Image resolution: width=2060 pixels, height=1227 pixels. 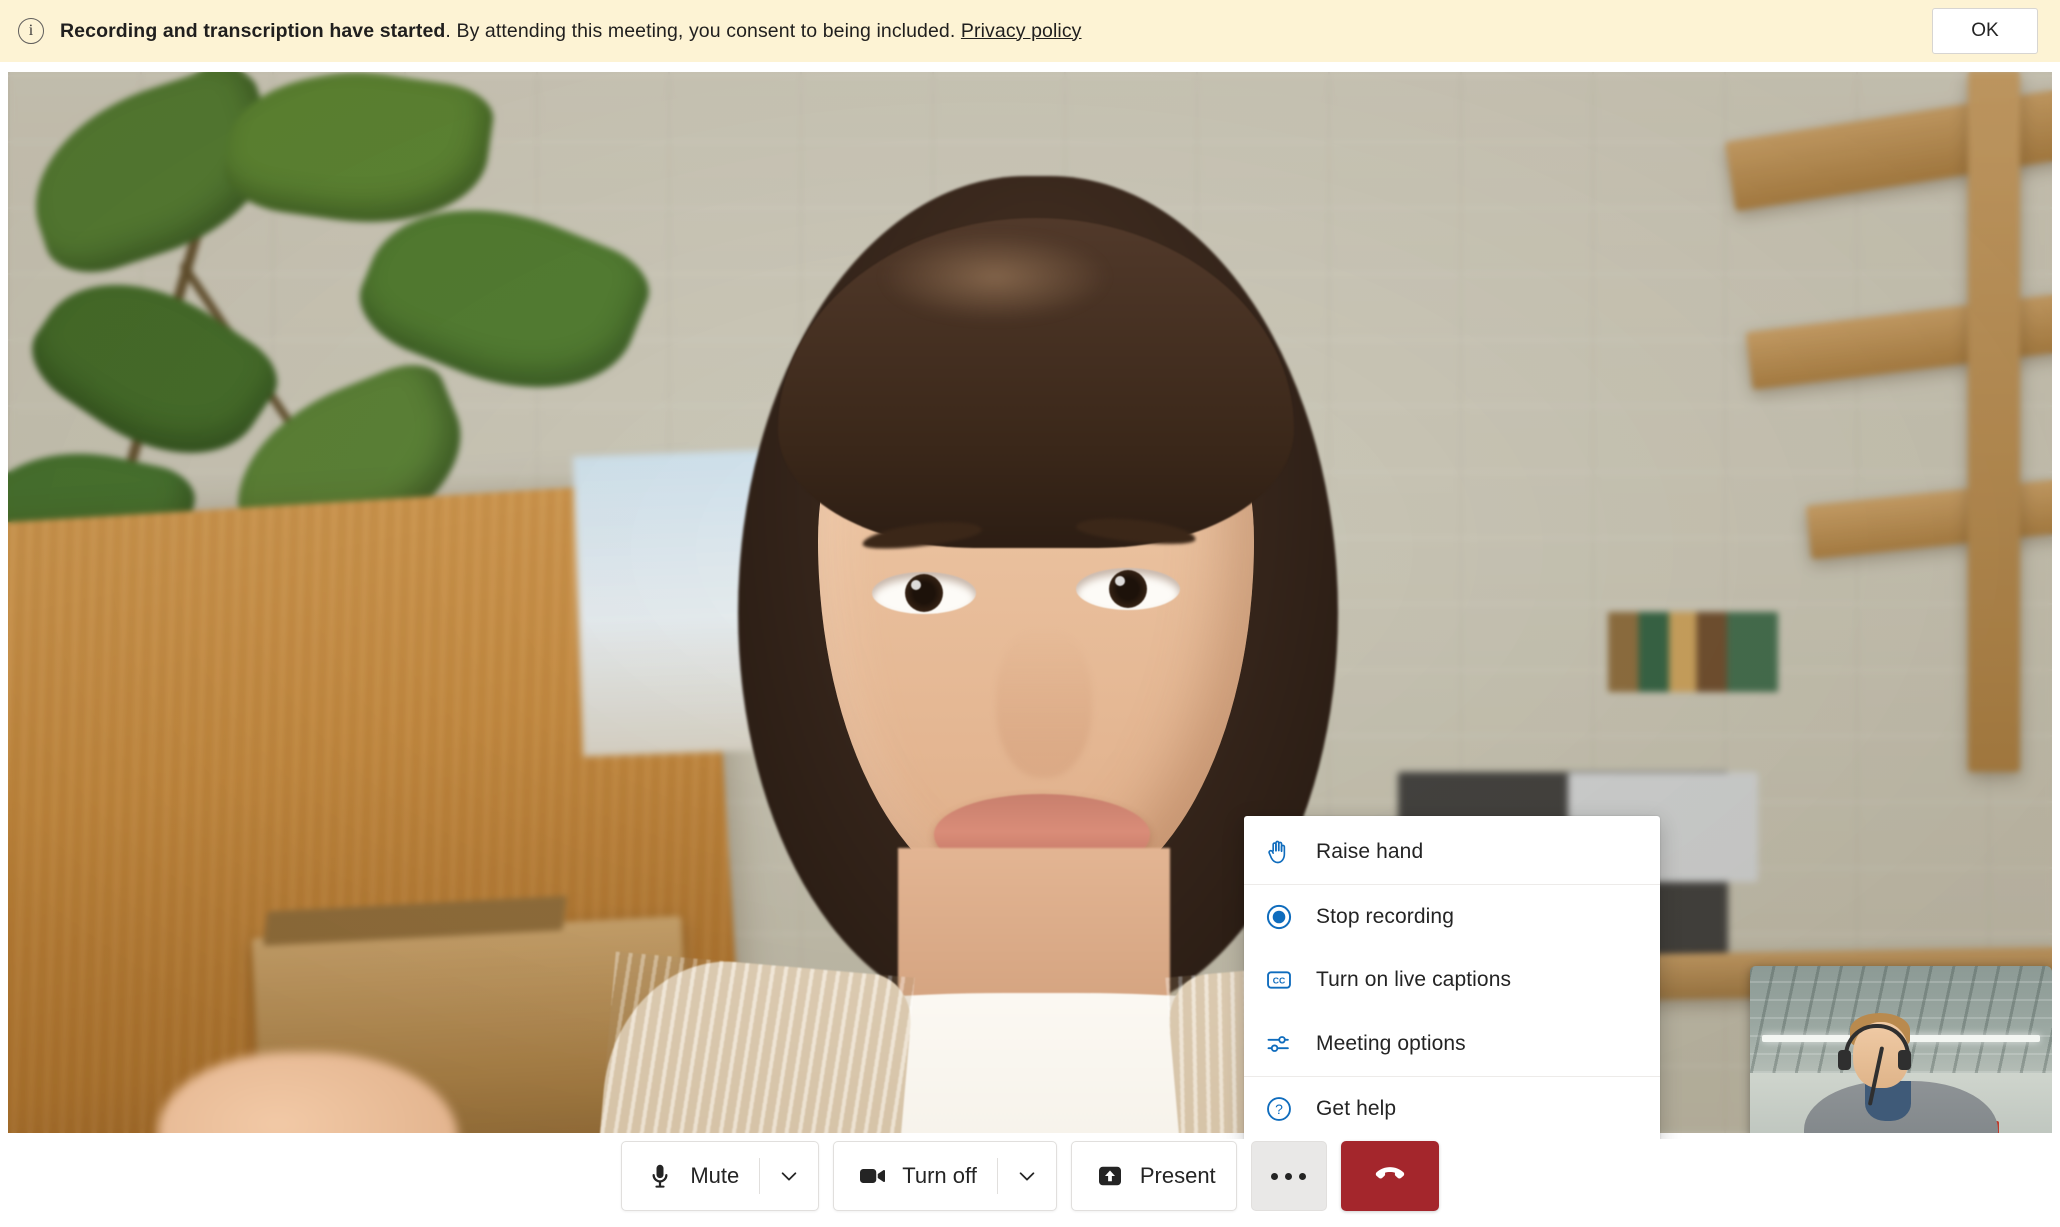 I want to click on present-button: Present, so click(x=1153, y=1176).